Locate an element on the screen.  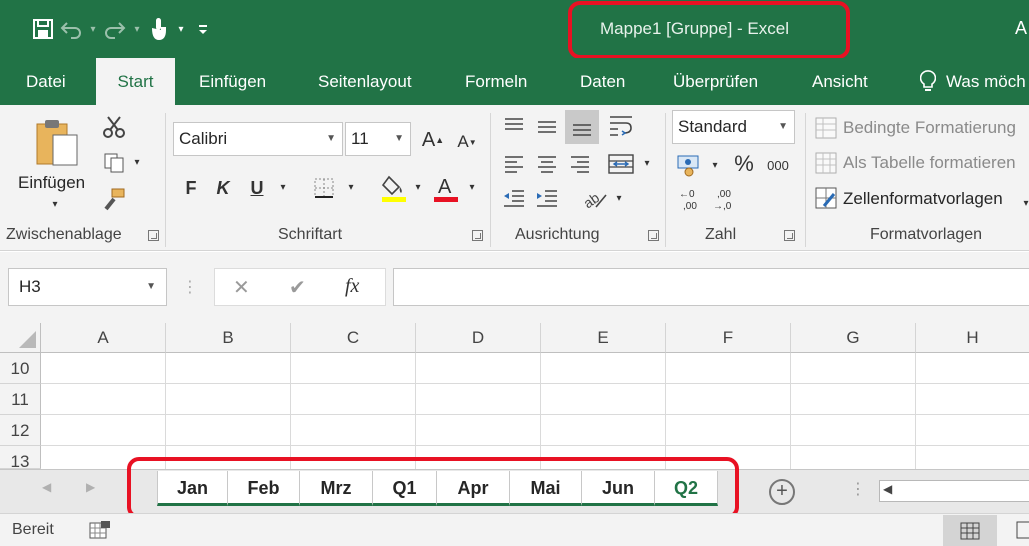
horizontal-scrollbar: ◀ is located at coordinates (954, 491).